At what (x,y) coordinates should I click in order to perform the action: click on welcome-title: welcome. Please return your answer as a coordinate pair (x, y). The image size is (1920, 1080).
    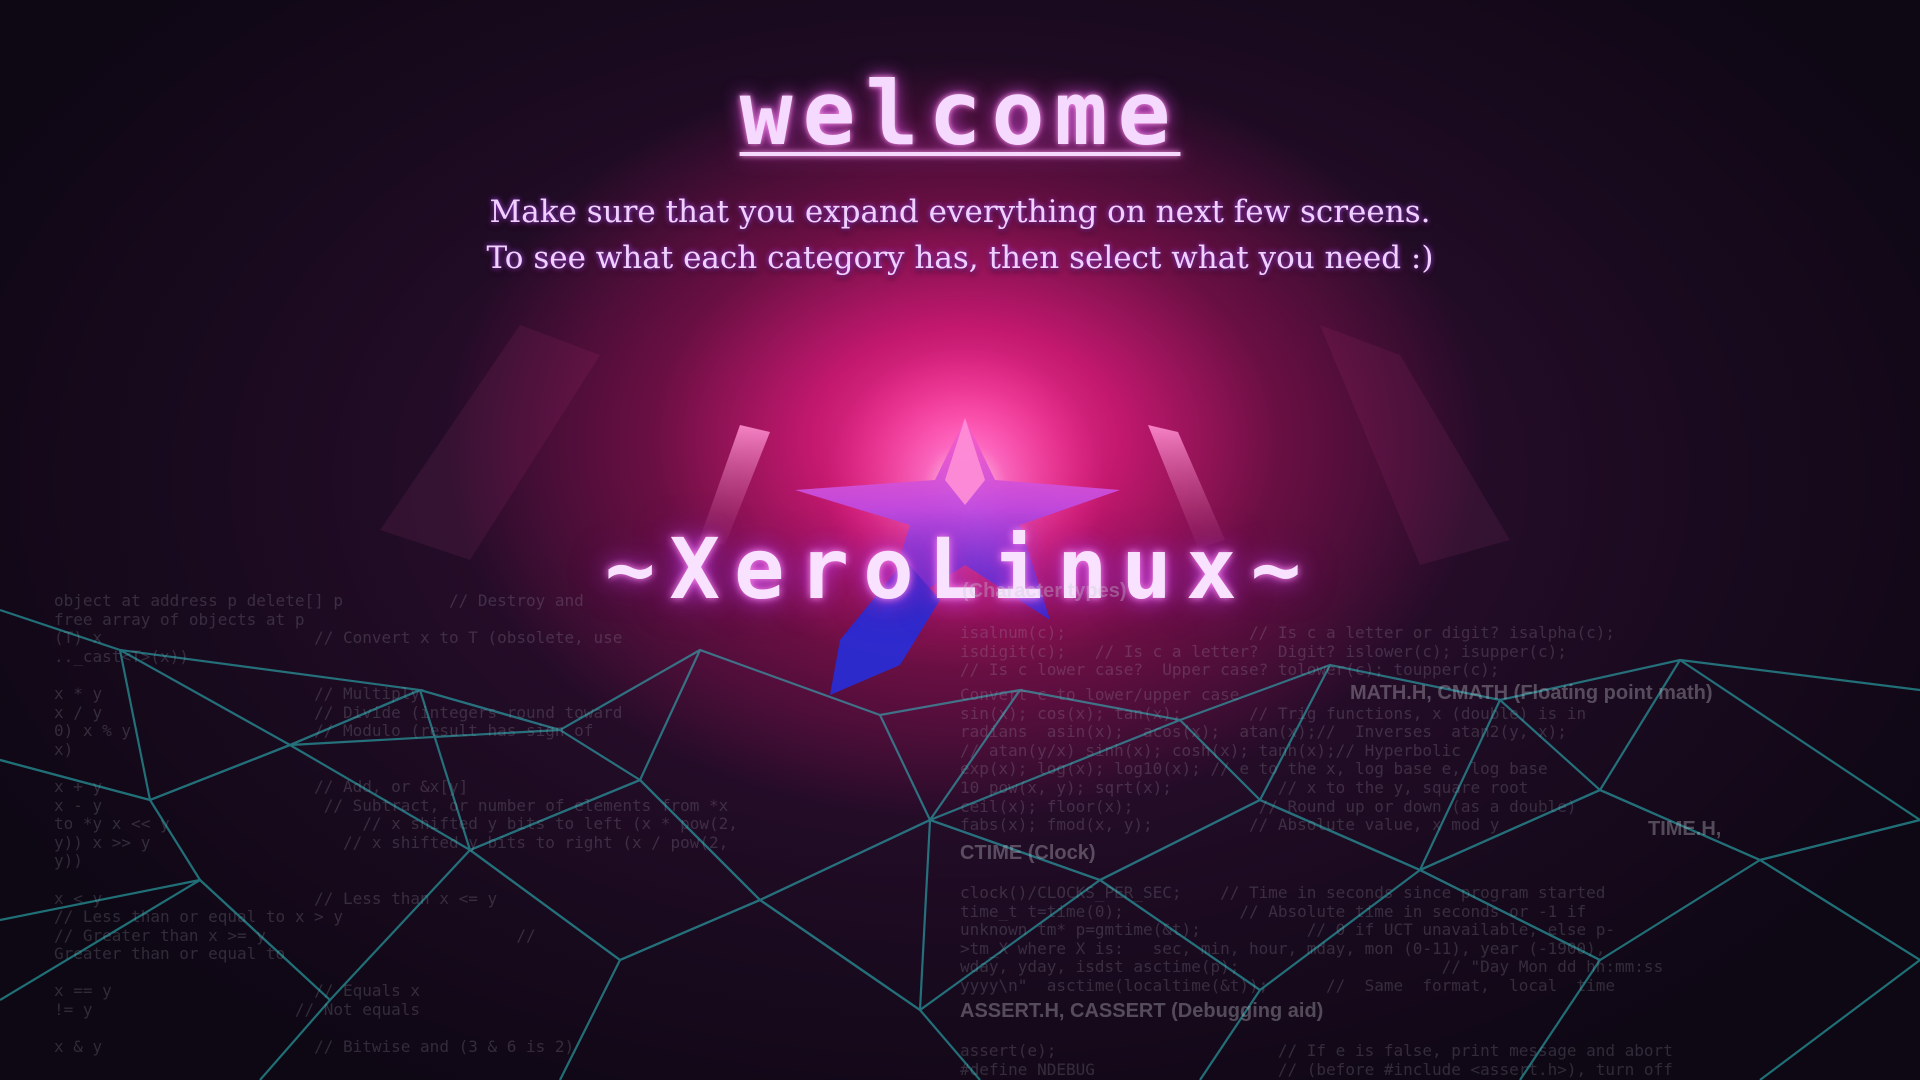
    Looking at the image, I should click on (960, 113).